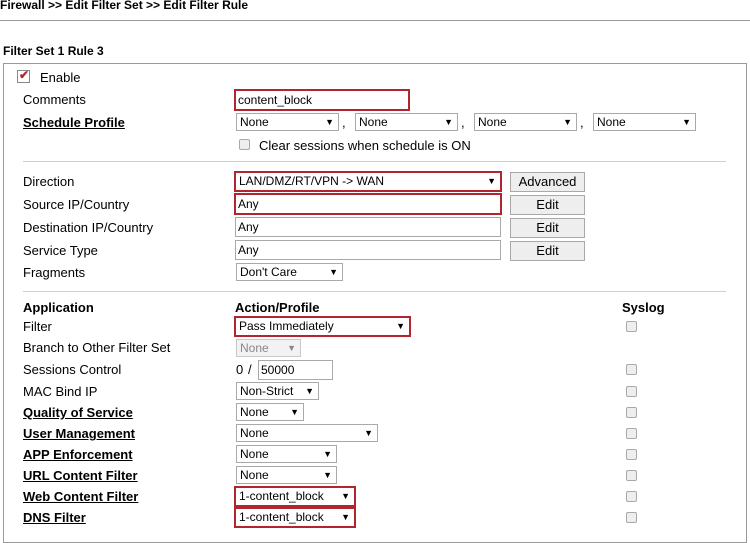  I want to click on mac-bind-select: Non-Strict ▼, so click(277, 391).